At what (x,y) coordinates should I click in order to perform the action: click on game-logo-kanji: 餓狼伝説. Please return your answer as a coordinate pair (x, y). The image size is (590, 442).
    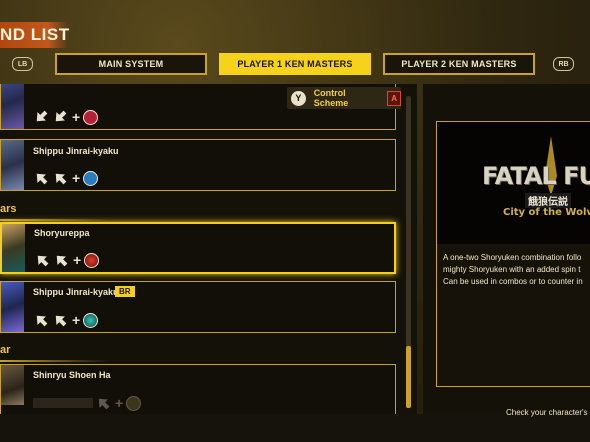
    Looking at the image, I should click on (548, 200).